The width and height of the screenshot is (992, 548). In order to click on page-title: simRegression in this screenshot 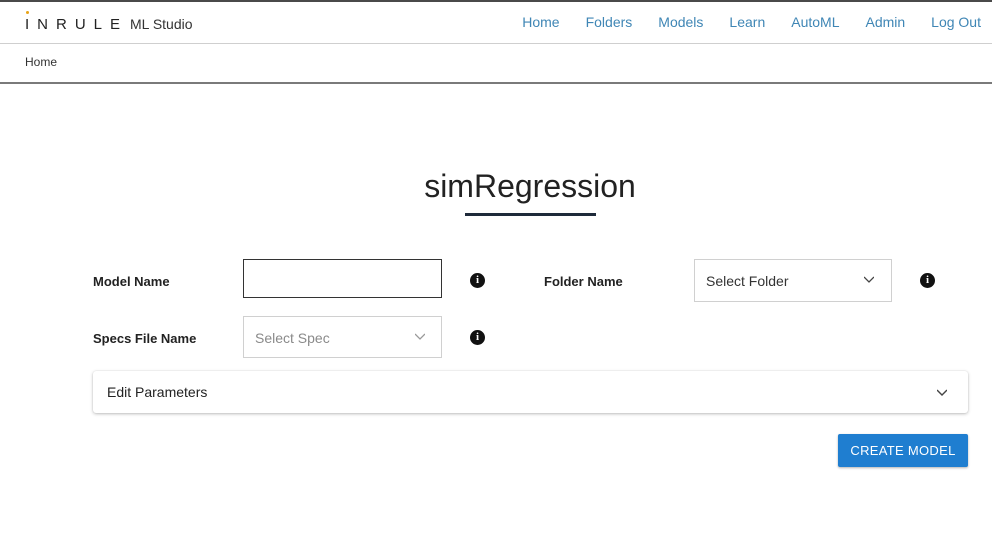, I will do `click(530, 186)`.